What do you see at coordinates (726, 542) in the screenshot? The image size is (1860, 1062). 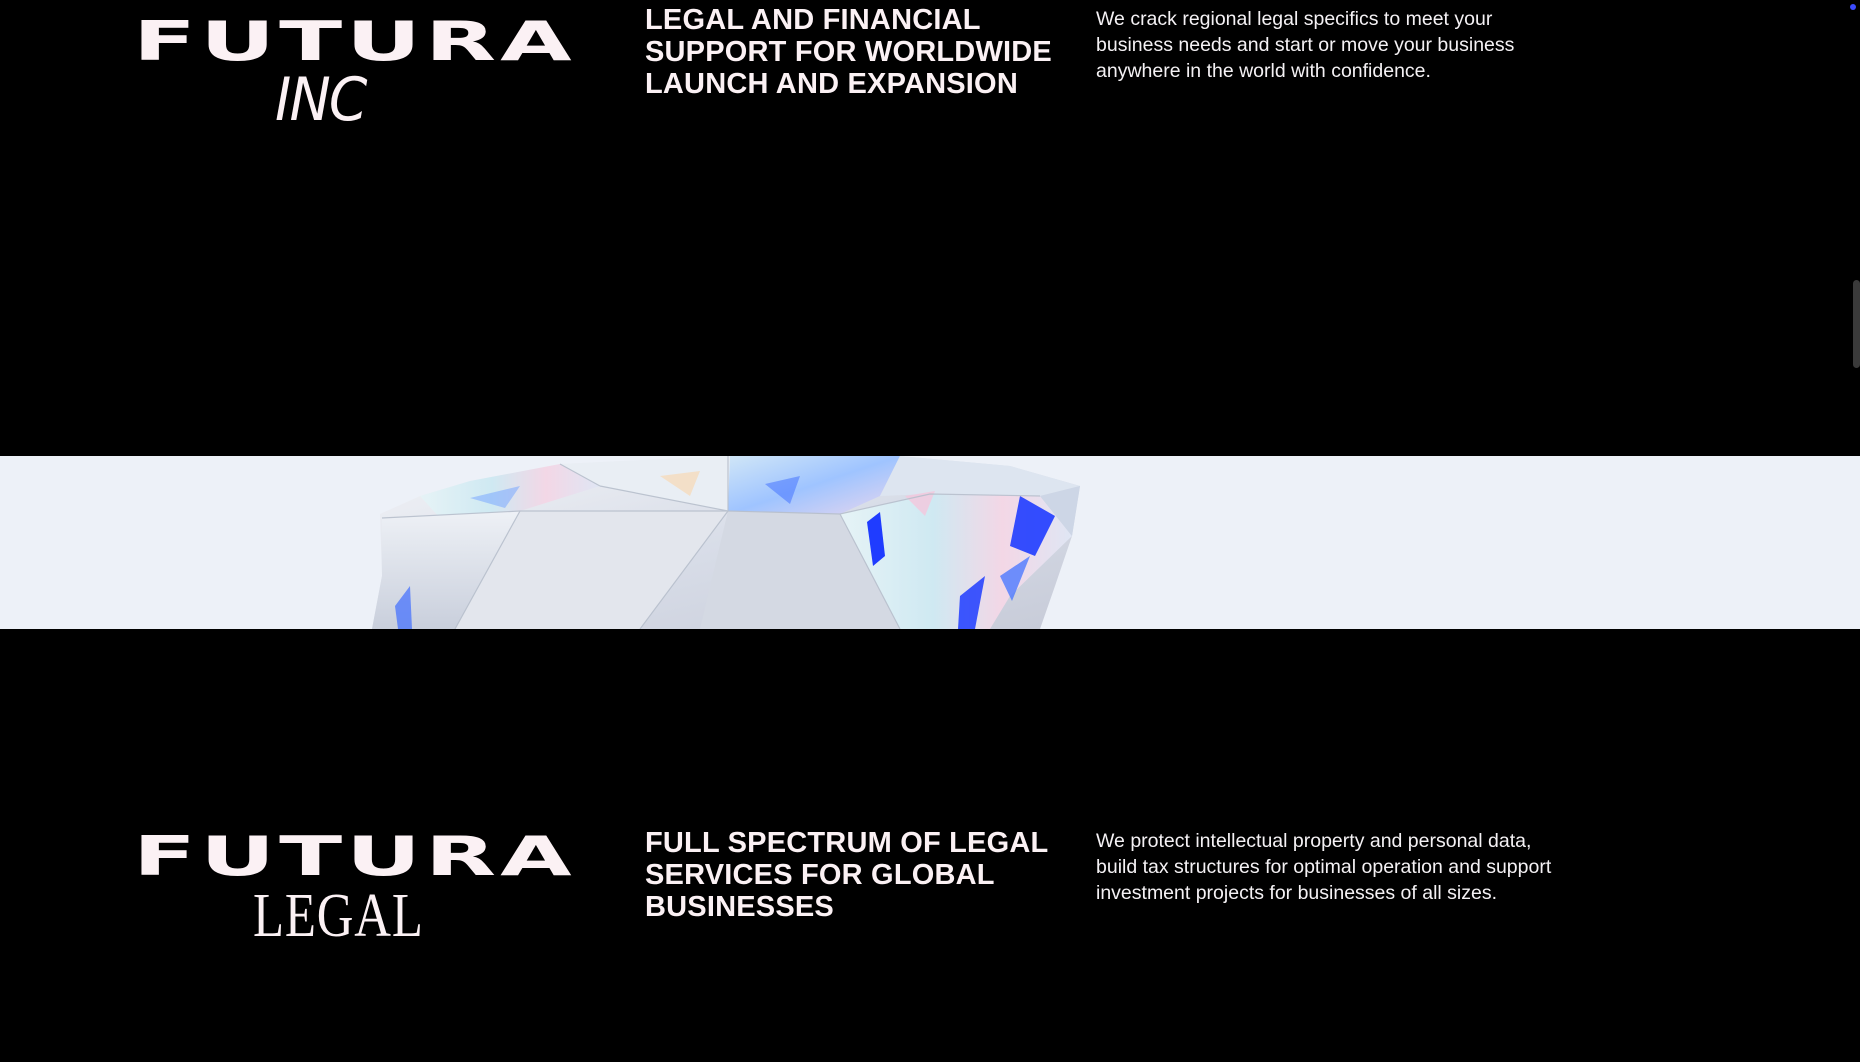 I see `crystal-gem-image` at bounding box center [726, 542].